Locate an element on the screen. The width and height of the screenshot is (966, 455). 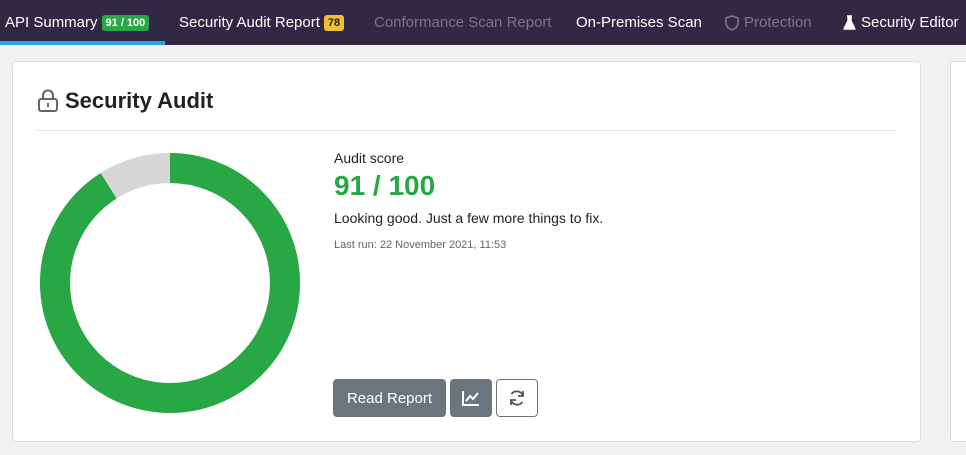
tab-label: Conformance Scan Report is located at coordinates (463, 22).